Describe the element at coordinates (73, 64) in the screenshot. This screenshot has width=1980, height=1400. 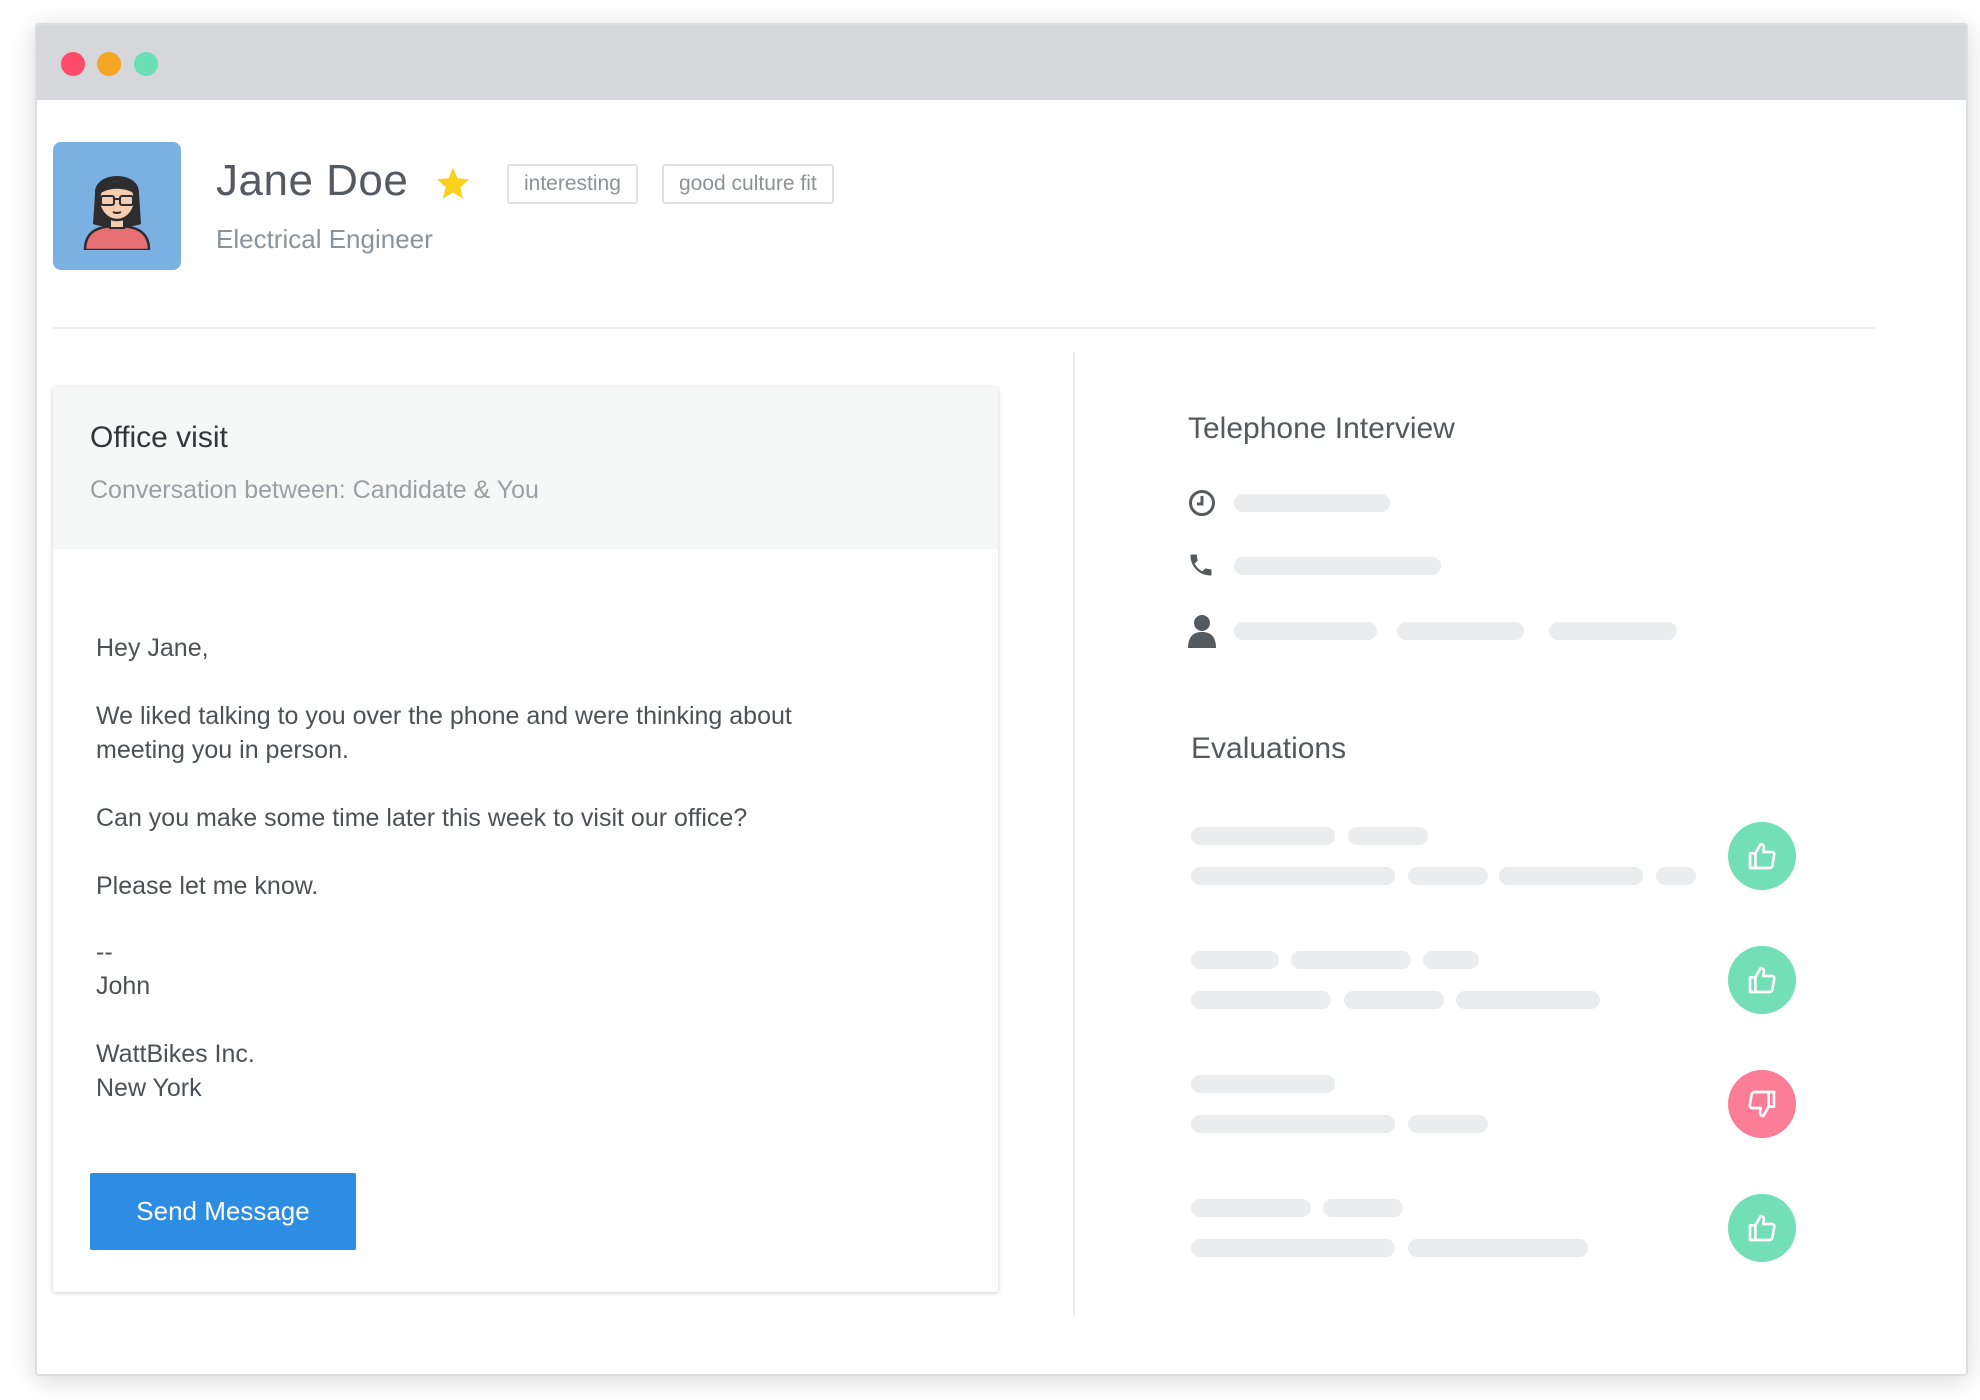
I see `close-window-button` at that location.